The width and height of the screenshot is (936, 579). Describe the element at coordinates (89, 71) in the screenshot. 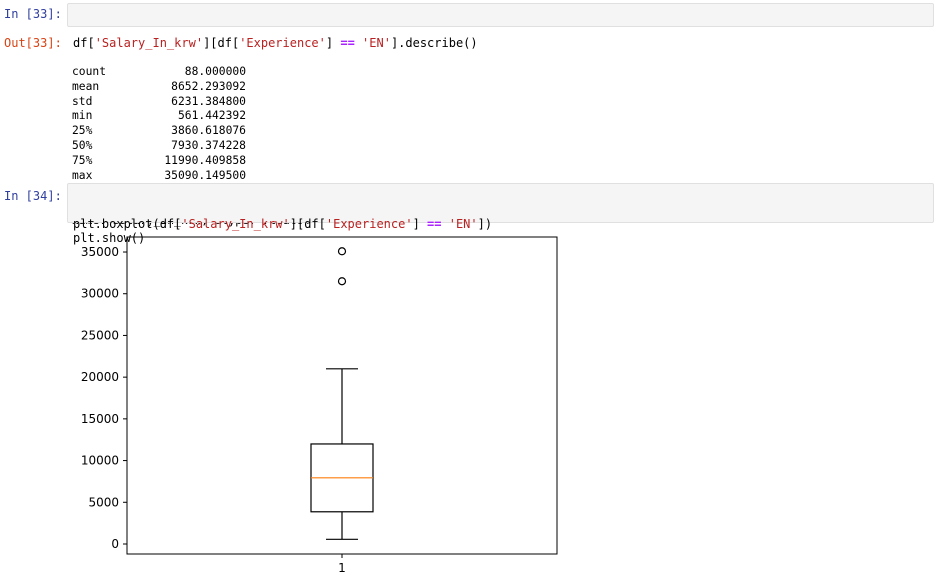

I see `stat-name: count` at that location.